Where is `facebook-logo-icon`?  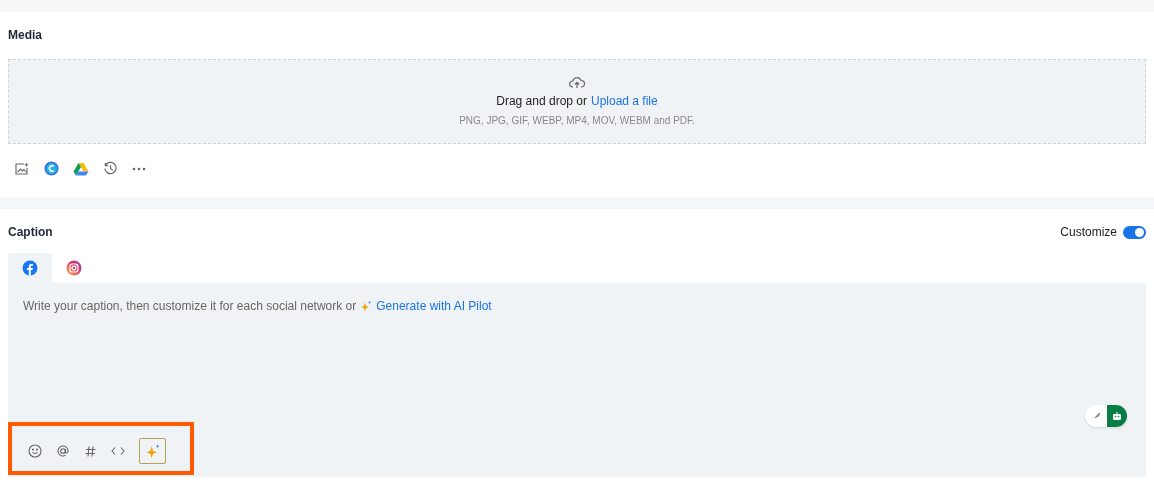 facebook-logo-icon is located at coordinates (30, 268).